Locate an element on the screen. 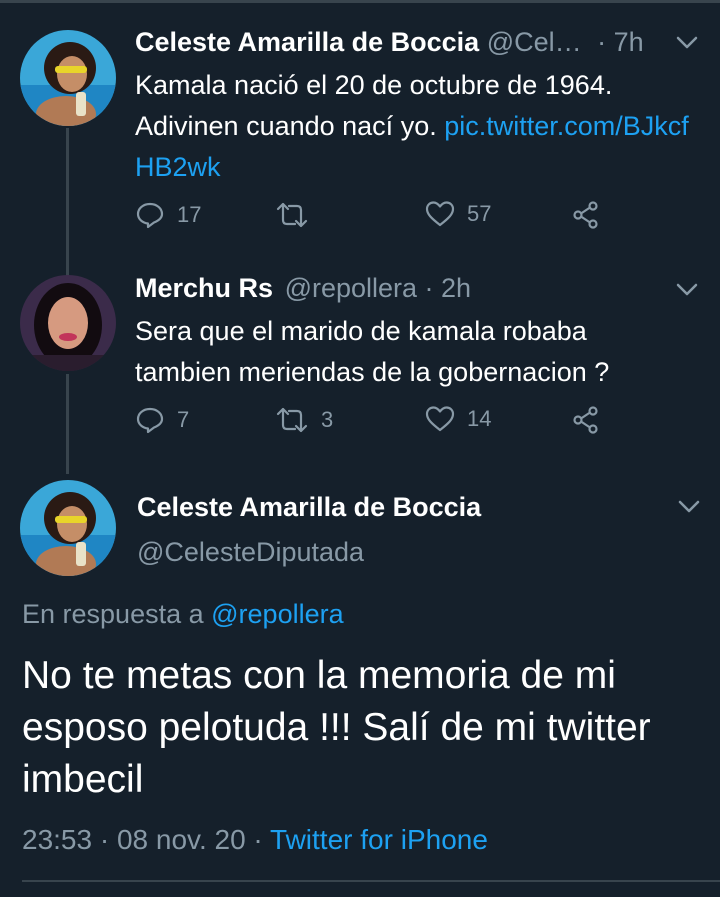 This screenshot has width=720, height=897. tweet-actions: 7 3 14 is located at coordinates (375, 425).